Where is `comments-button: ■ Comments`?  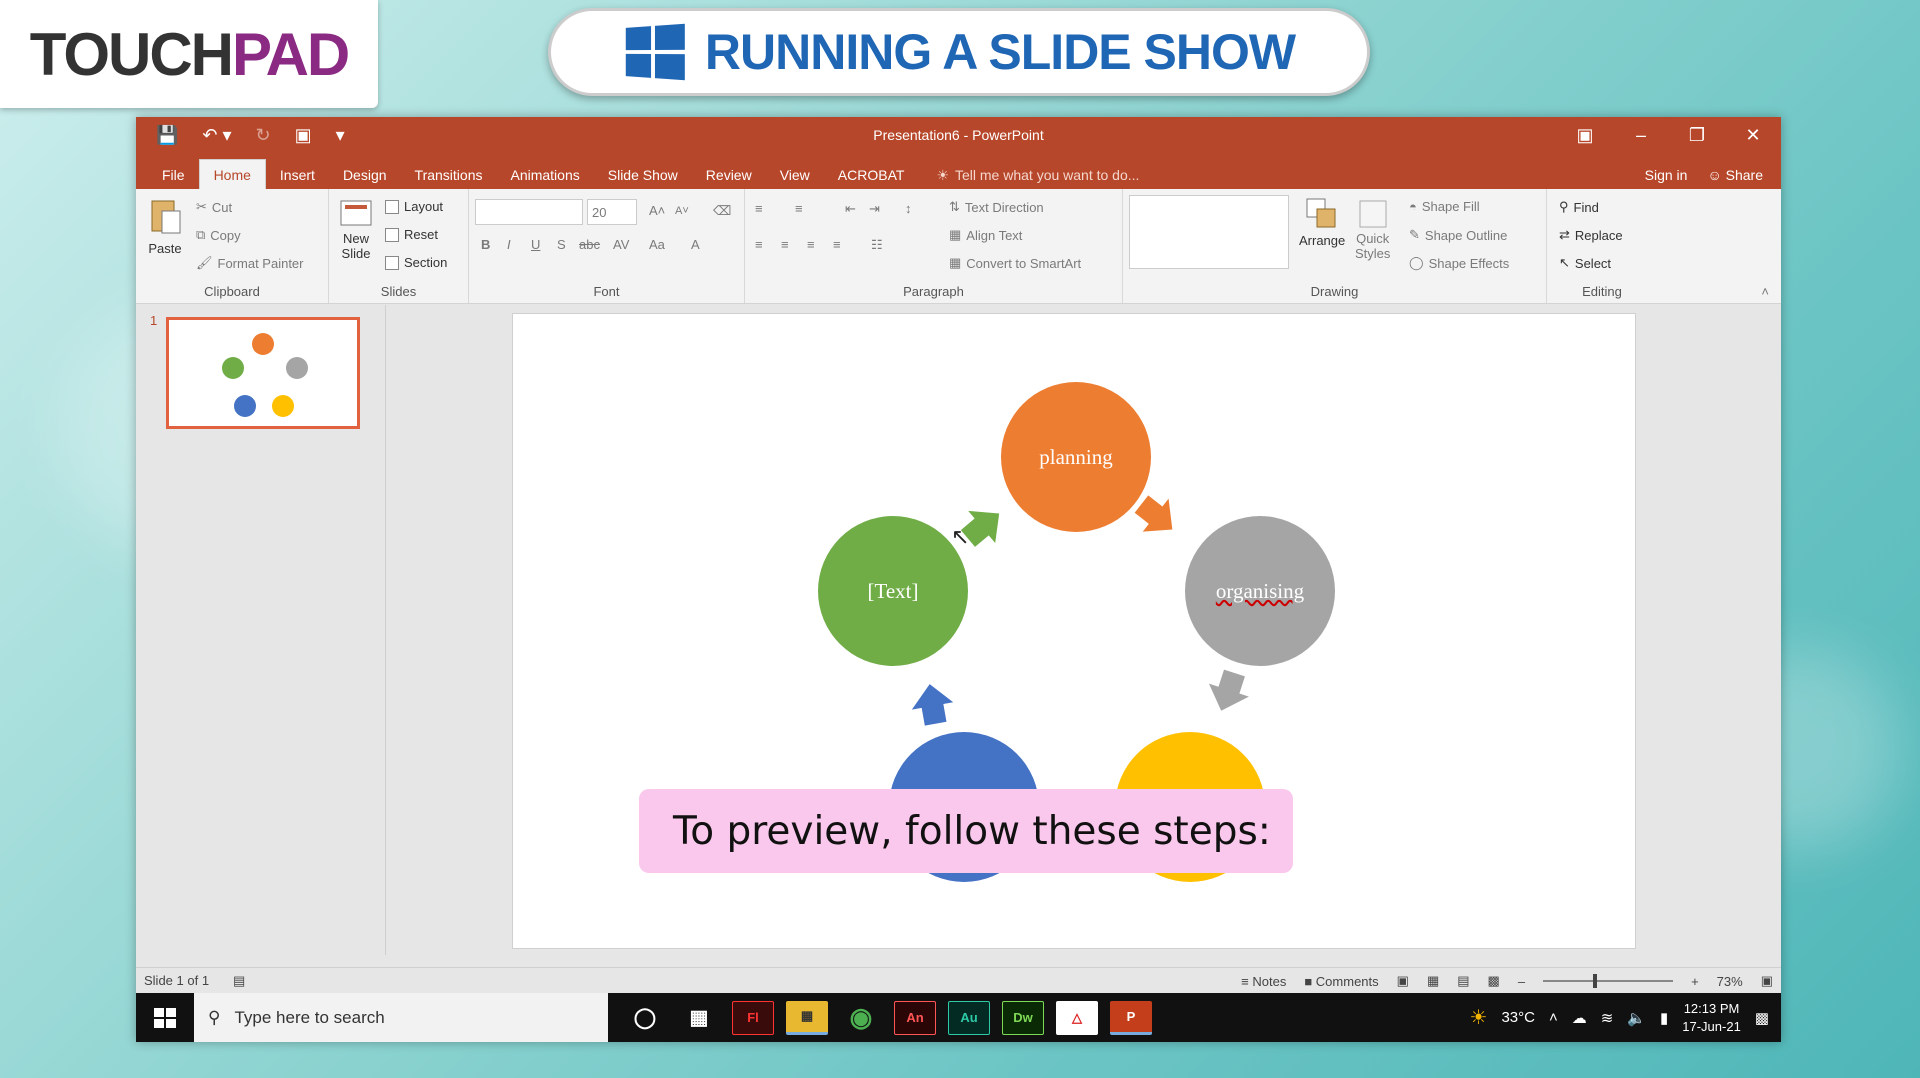
comments-button: ■ Comments is located at coordinates (1341, 981).